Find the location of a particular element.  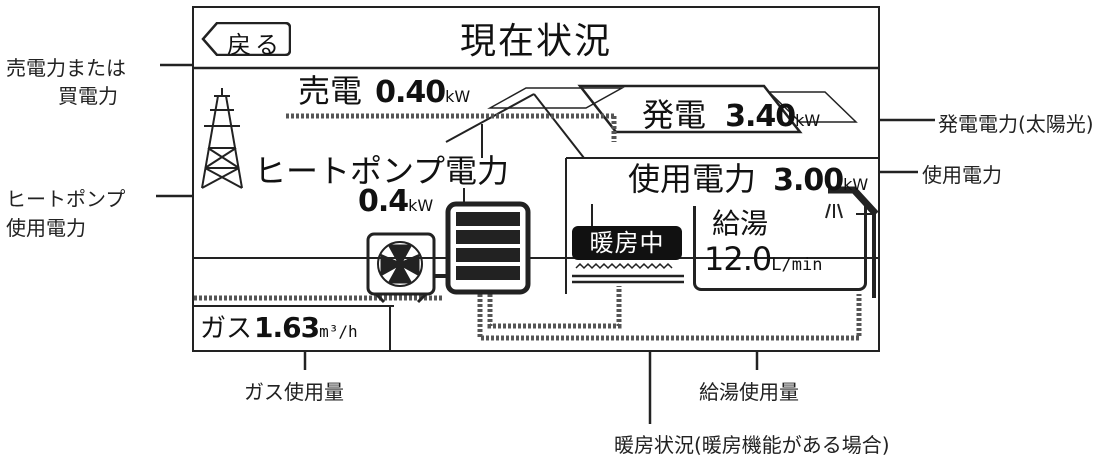

usage-unit: kW is located at coordinates (856, 184).